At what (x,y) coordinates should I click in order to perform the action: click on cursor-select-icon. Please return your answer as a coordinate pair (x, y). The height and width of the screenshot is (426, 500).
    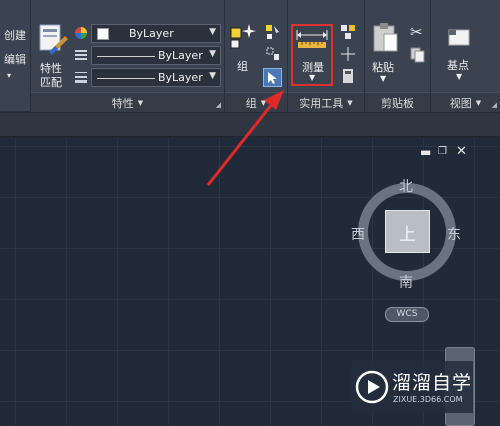
    Looking at the image, I should click on (272, 78).